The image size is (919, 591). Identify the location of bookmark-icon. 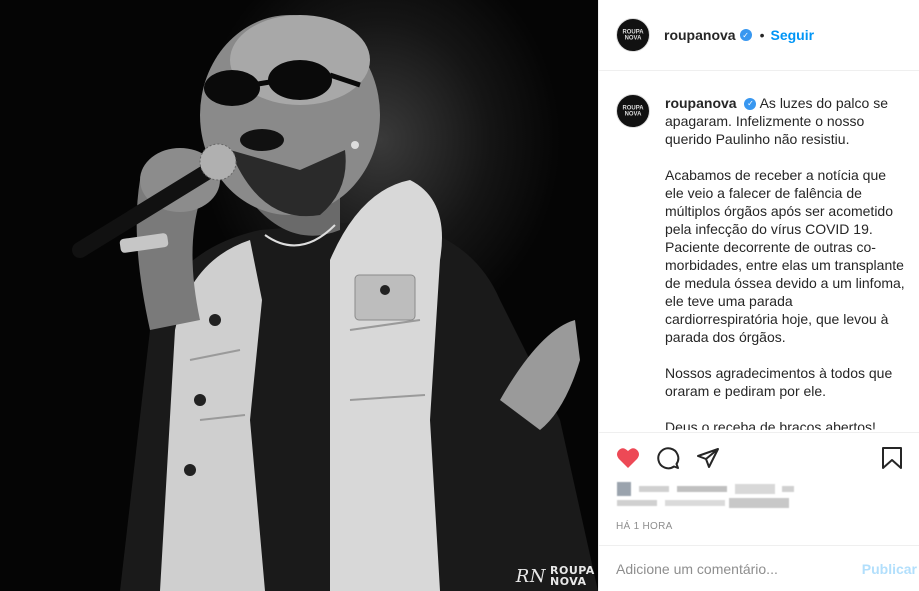
(892, 458).